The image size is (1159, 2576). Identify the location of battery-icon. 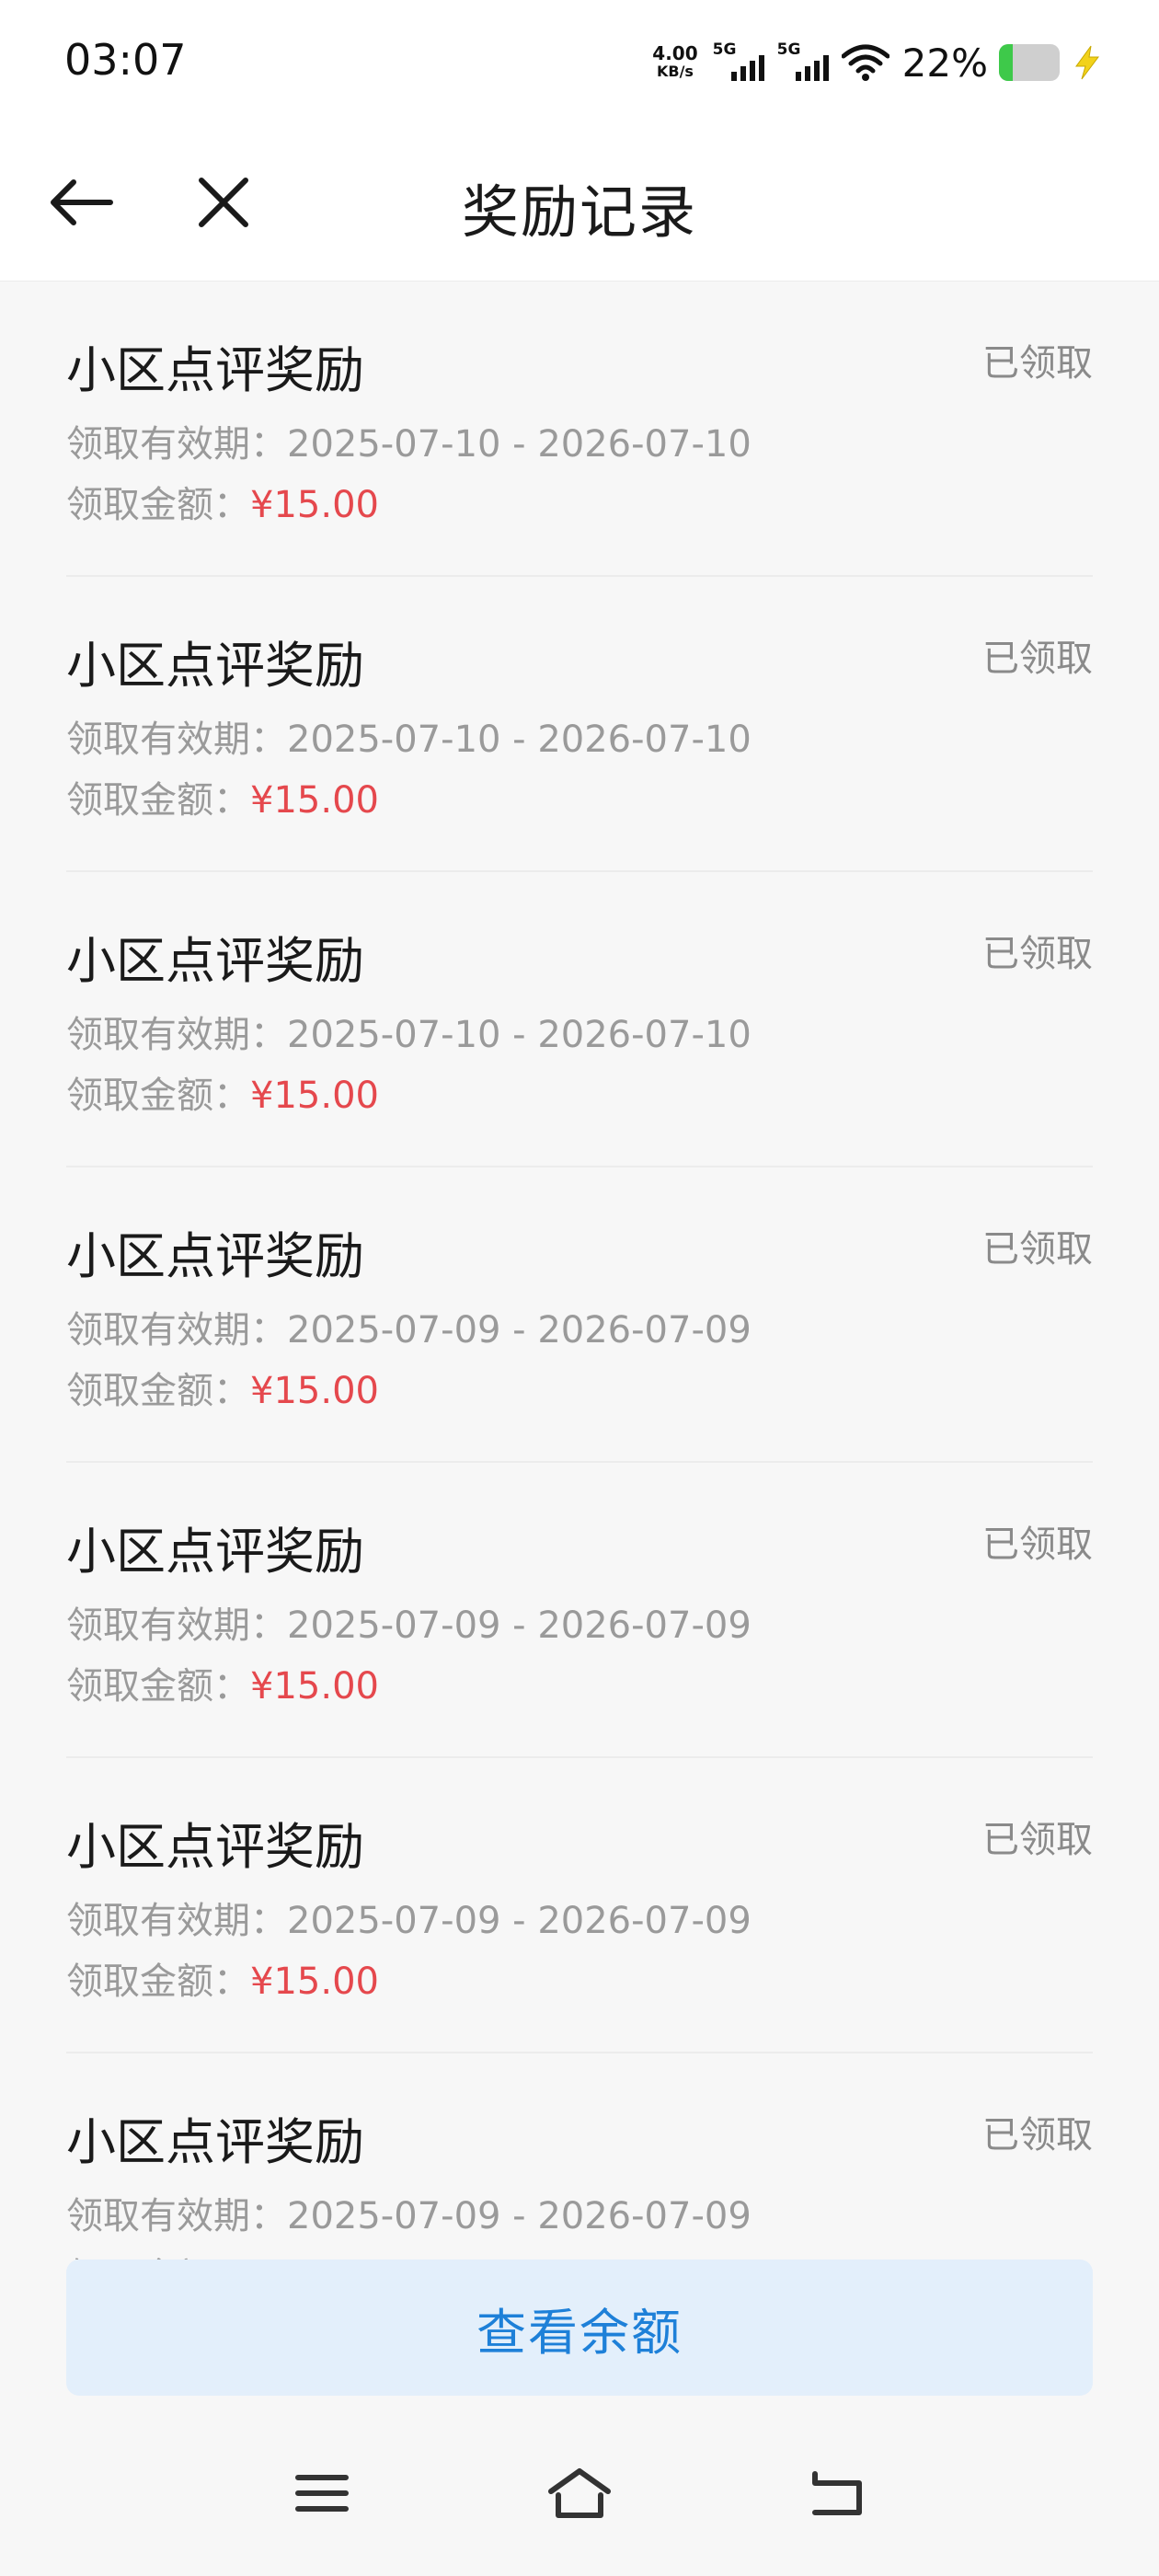
(1029, 62).